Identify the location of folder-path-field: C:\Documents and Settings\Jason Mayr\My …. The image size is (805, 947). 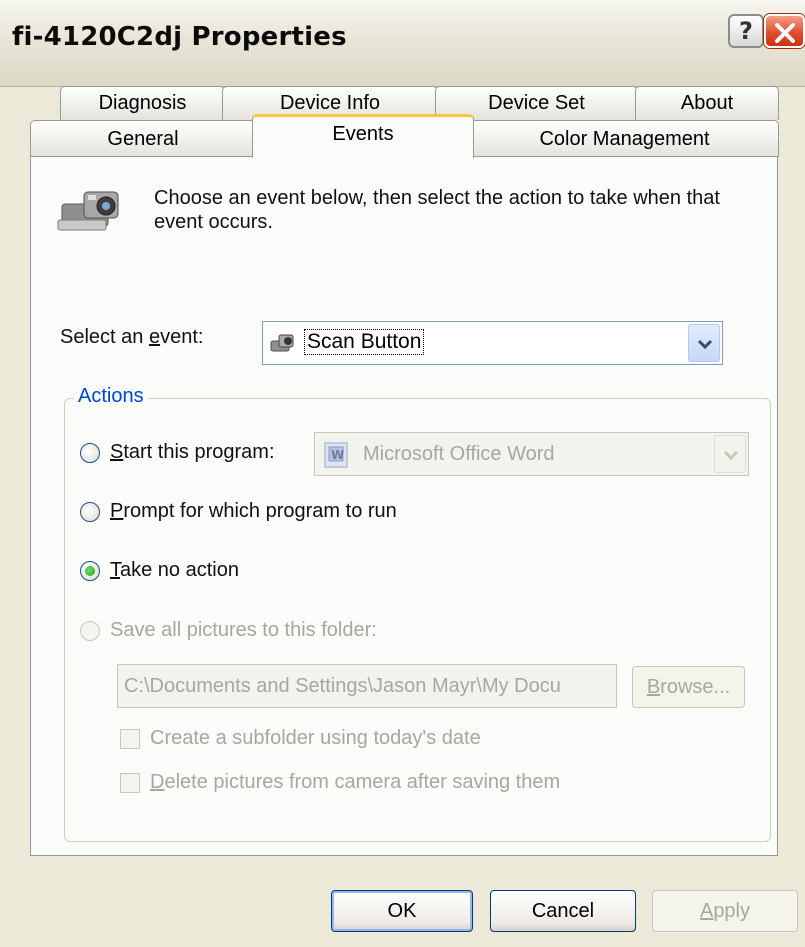
(367, 686).